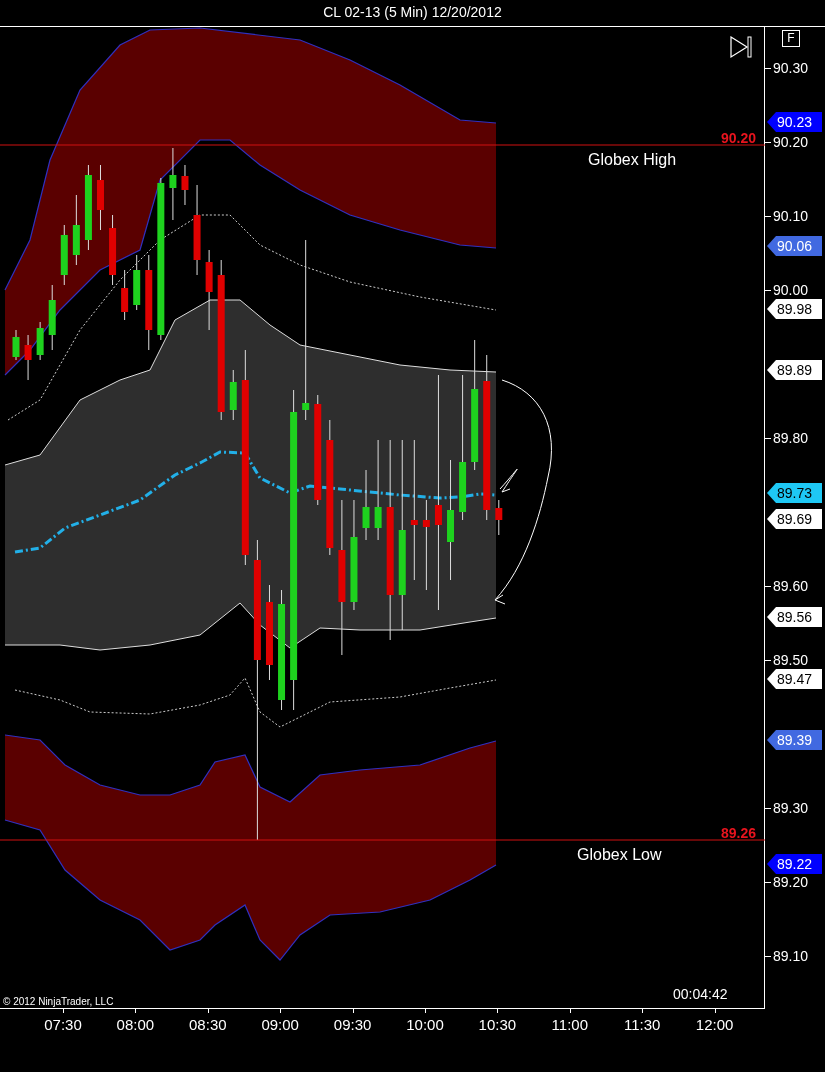  Describe the element at coordinates (791, 438) in the screenshot. I see `price-label: 89.80` at that location.